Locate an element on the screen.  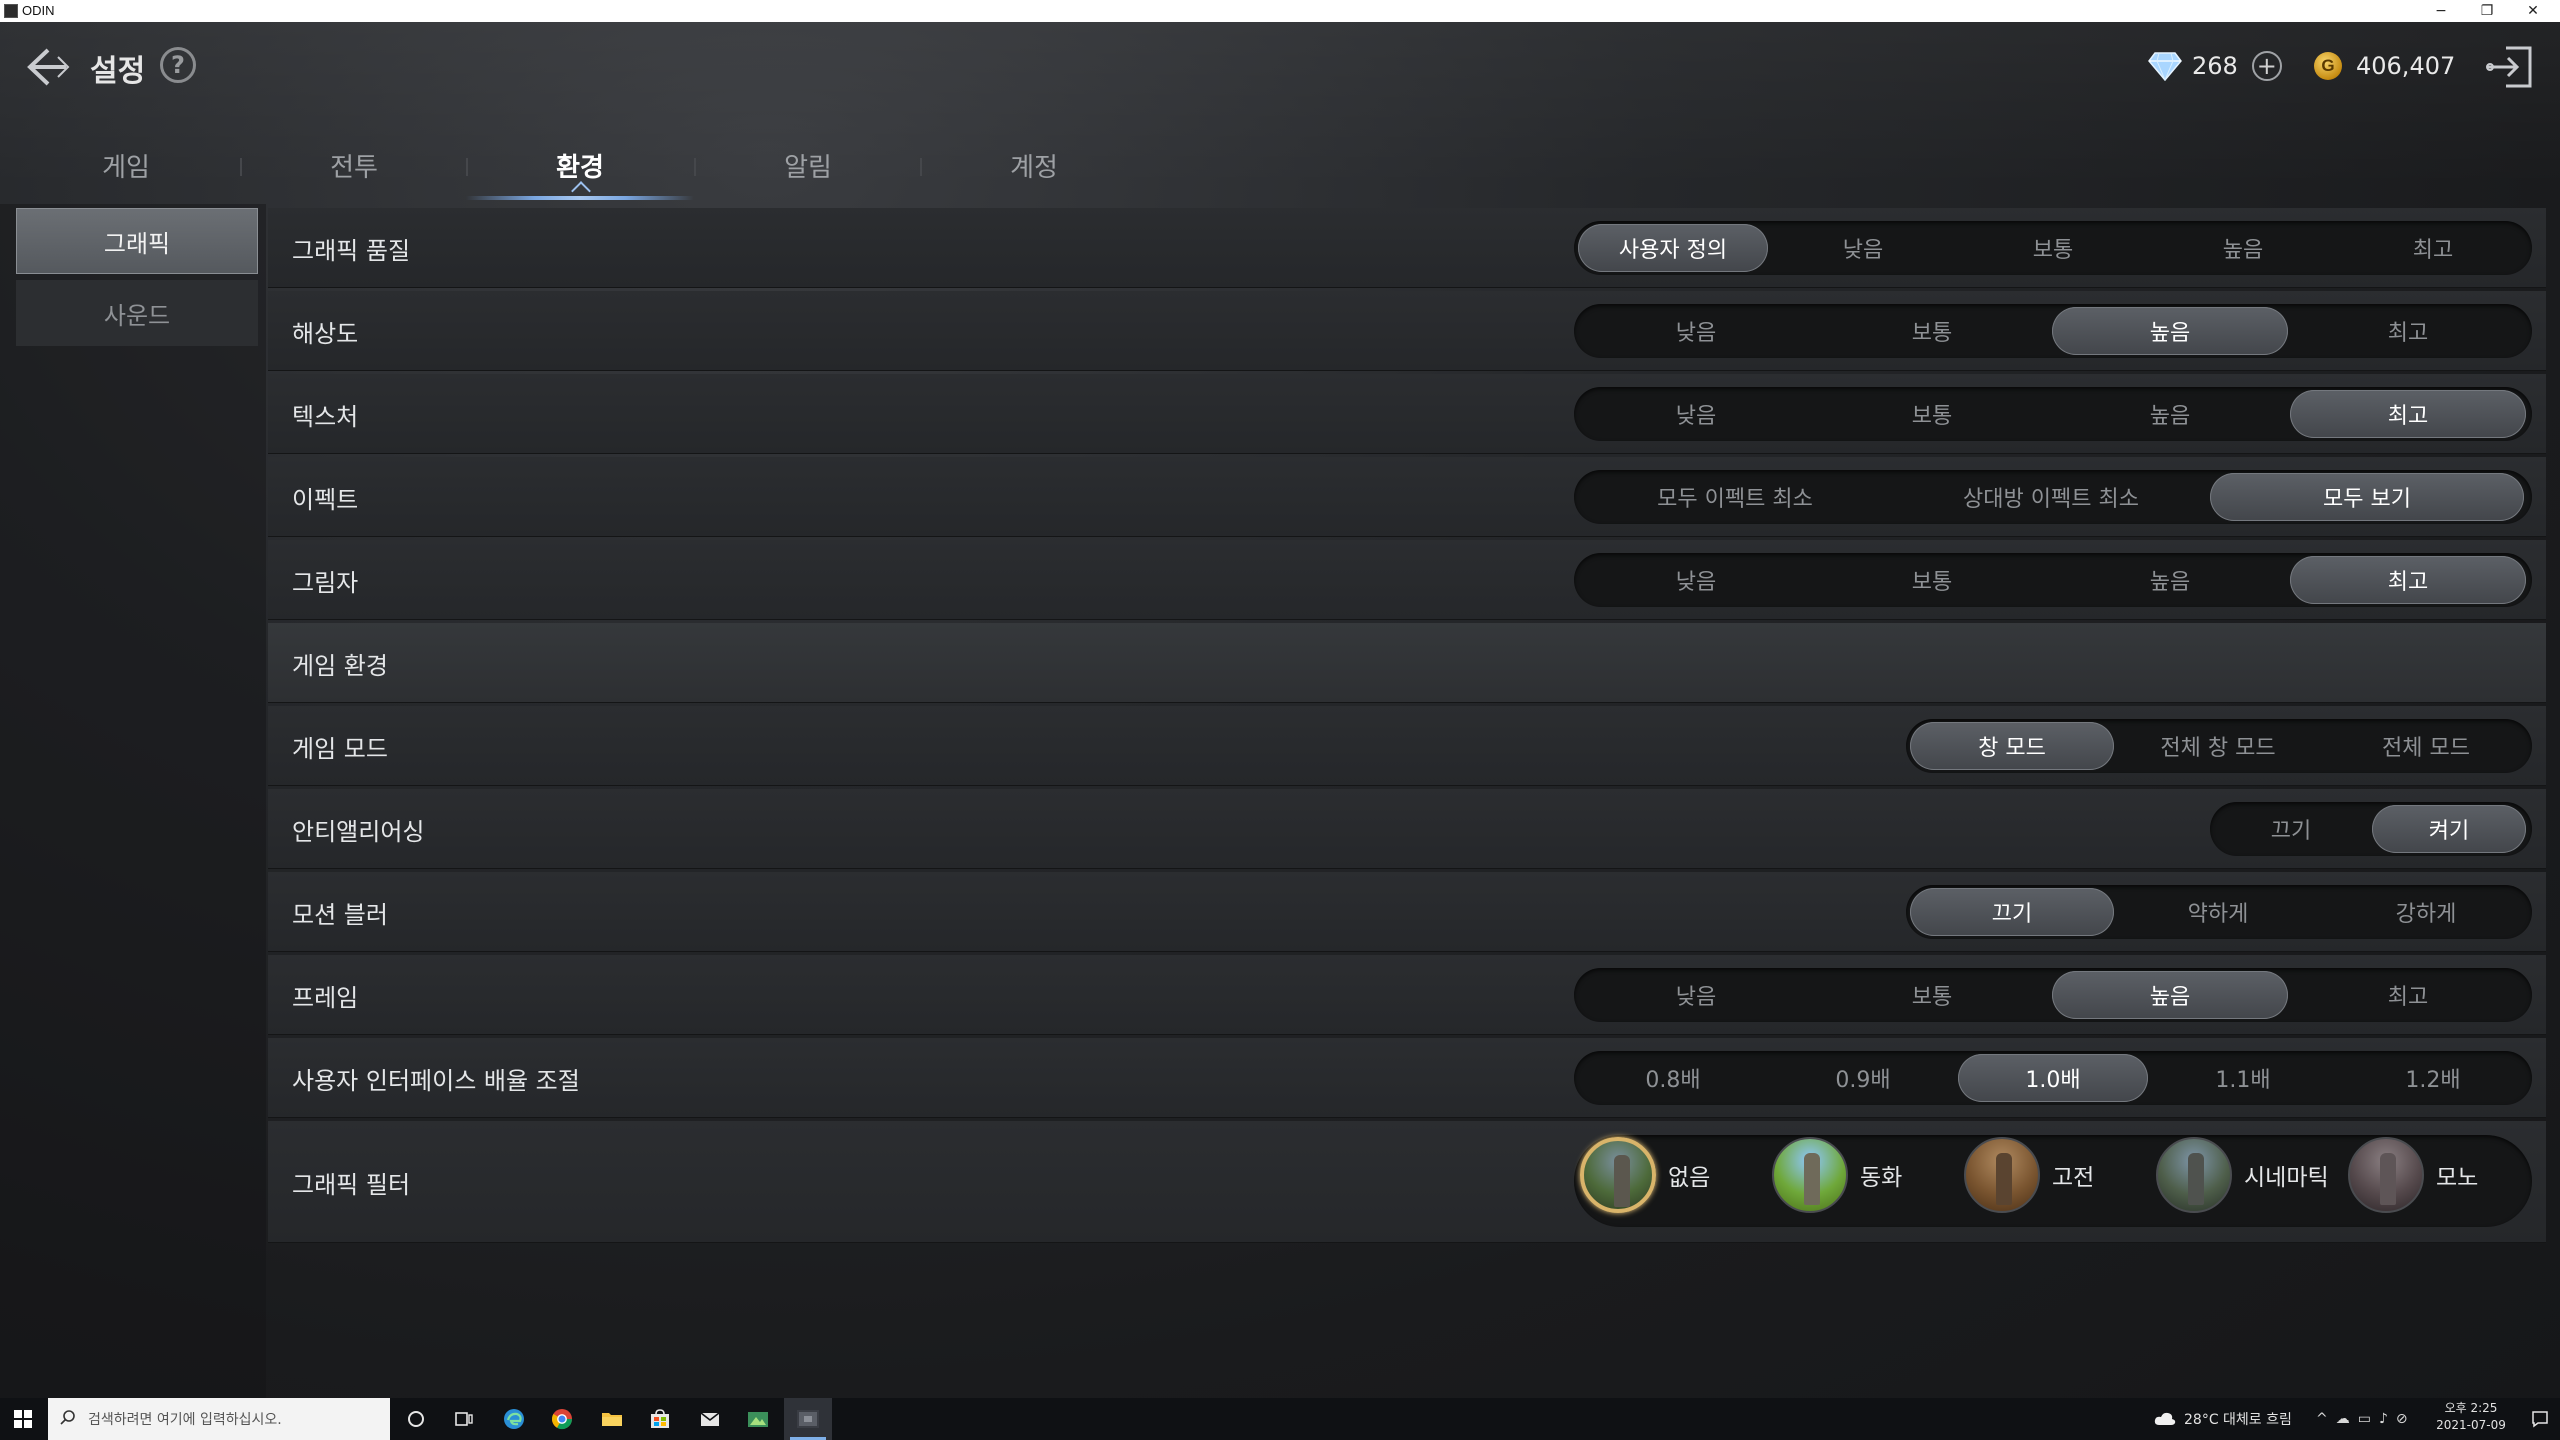
option-borderless-mode: 전체 창 모드 is located at coordinates (2218, 746).